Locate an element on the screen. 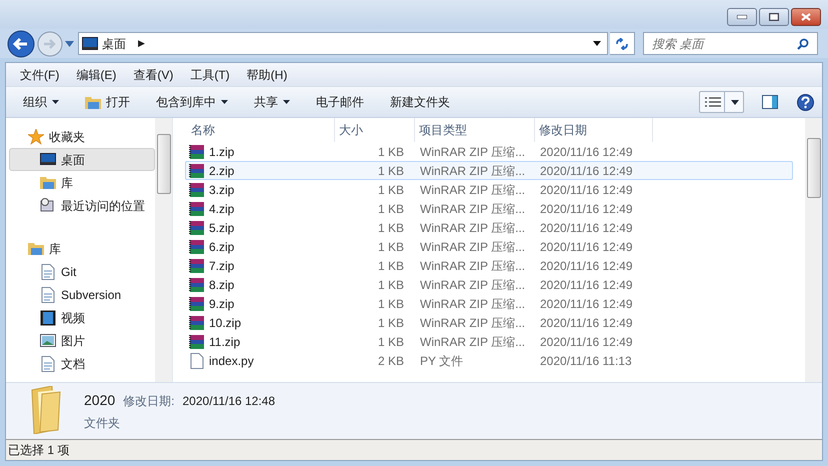 This screenshot has width=828, height=466. file-row: 2.zip 1 KB WinRAR ZIP 压缩... 2020/11/16 12:49 is located at coordinates (489, 170).